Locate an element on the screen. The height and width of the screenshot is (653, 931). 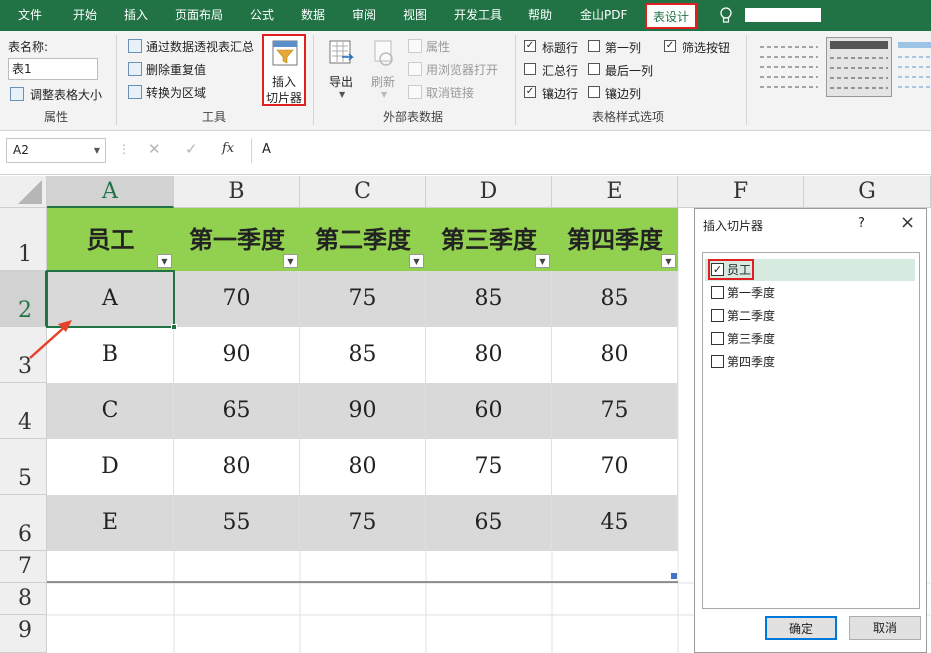
table-name-input: 表1 is located at coordinates (53, 69).